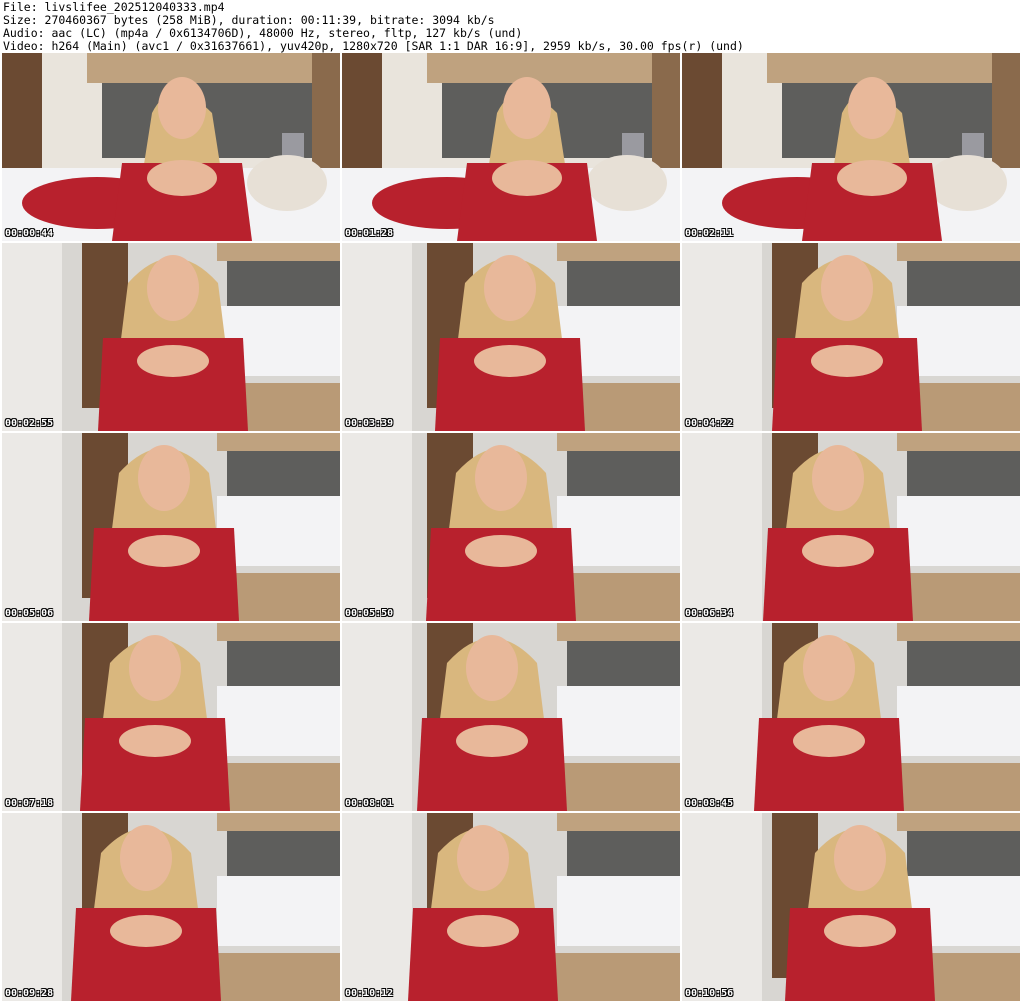  I want to click on thumbnail-frame: 00:10:56, so click(851, 907).